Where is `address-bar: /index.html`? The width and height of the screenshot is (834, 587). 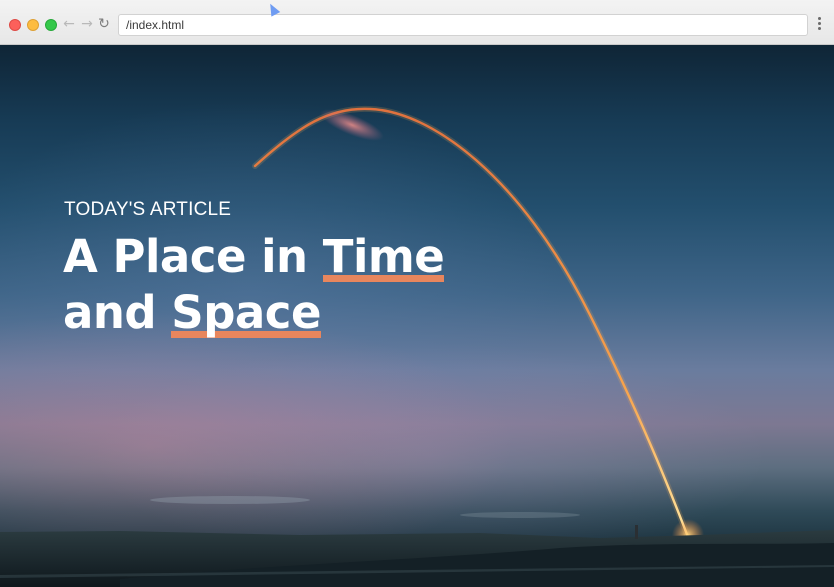
address-bar: /index.html is located at coordinates (463, 25).